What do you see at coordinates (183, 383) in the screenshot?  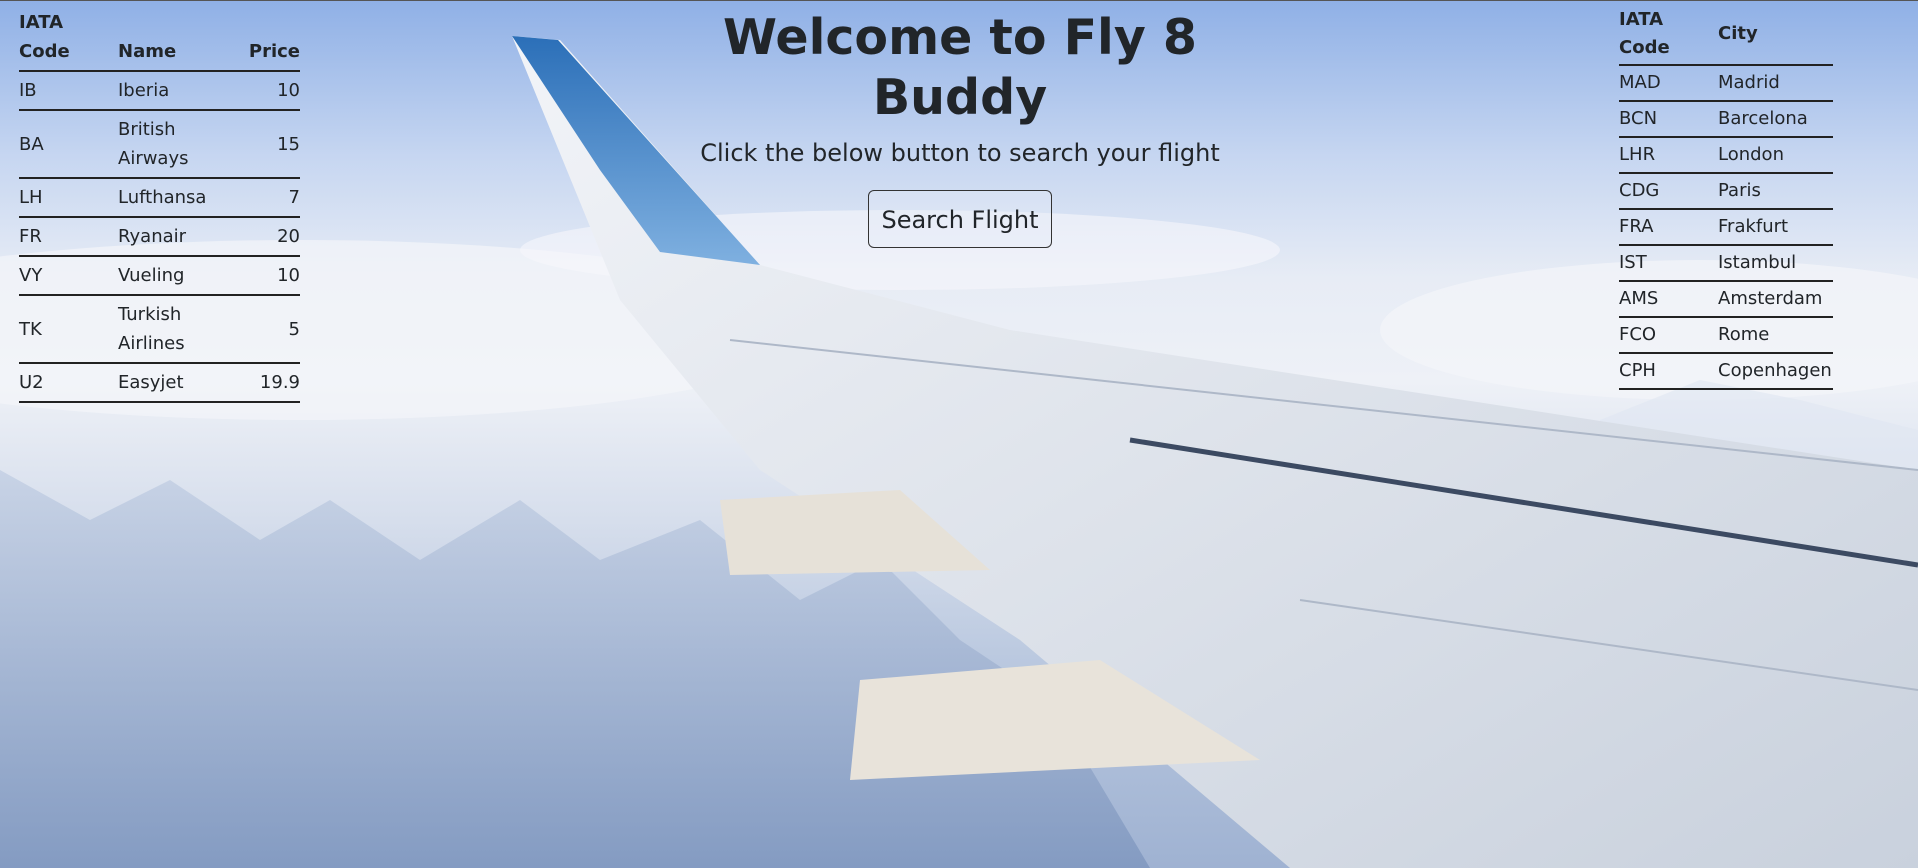 I see `airline-name: Easyjet` at bounding box center [183, 383].